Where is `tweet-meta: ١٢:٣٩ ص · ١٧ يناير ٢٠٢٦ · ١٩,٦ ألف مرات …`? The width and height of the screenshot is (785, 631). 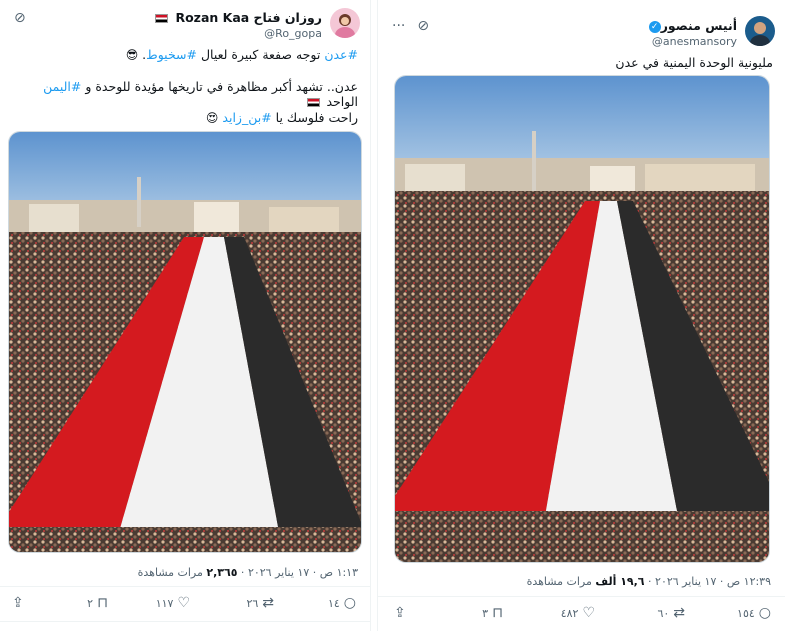 tweet-meta: ١٢:٣٩ ص · ١٧ يناير ٢٠٢٦ · ١٩,٦ ألف مرات … is located at coordinates (648, 581).